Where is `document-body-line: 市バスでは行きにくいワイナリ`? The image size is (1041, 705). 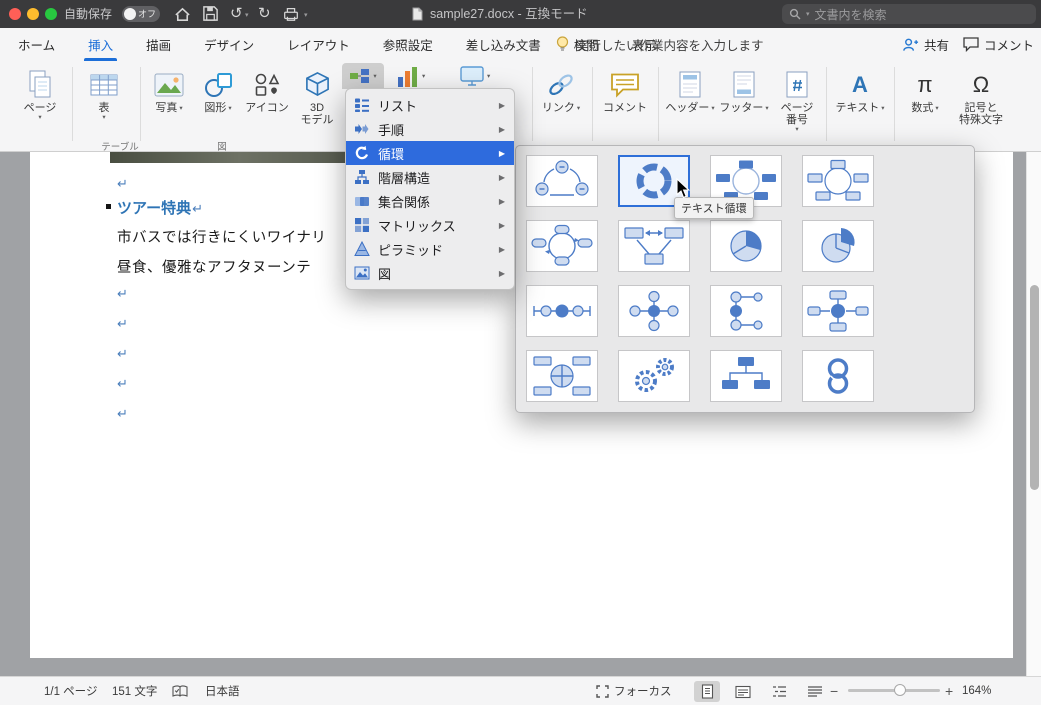
document-body-line: 市バスでは行きにくいワイナリ is located at coordinates (221, 236).